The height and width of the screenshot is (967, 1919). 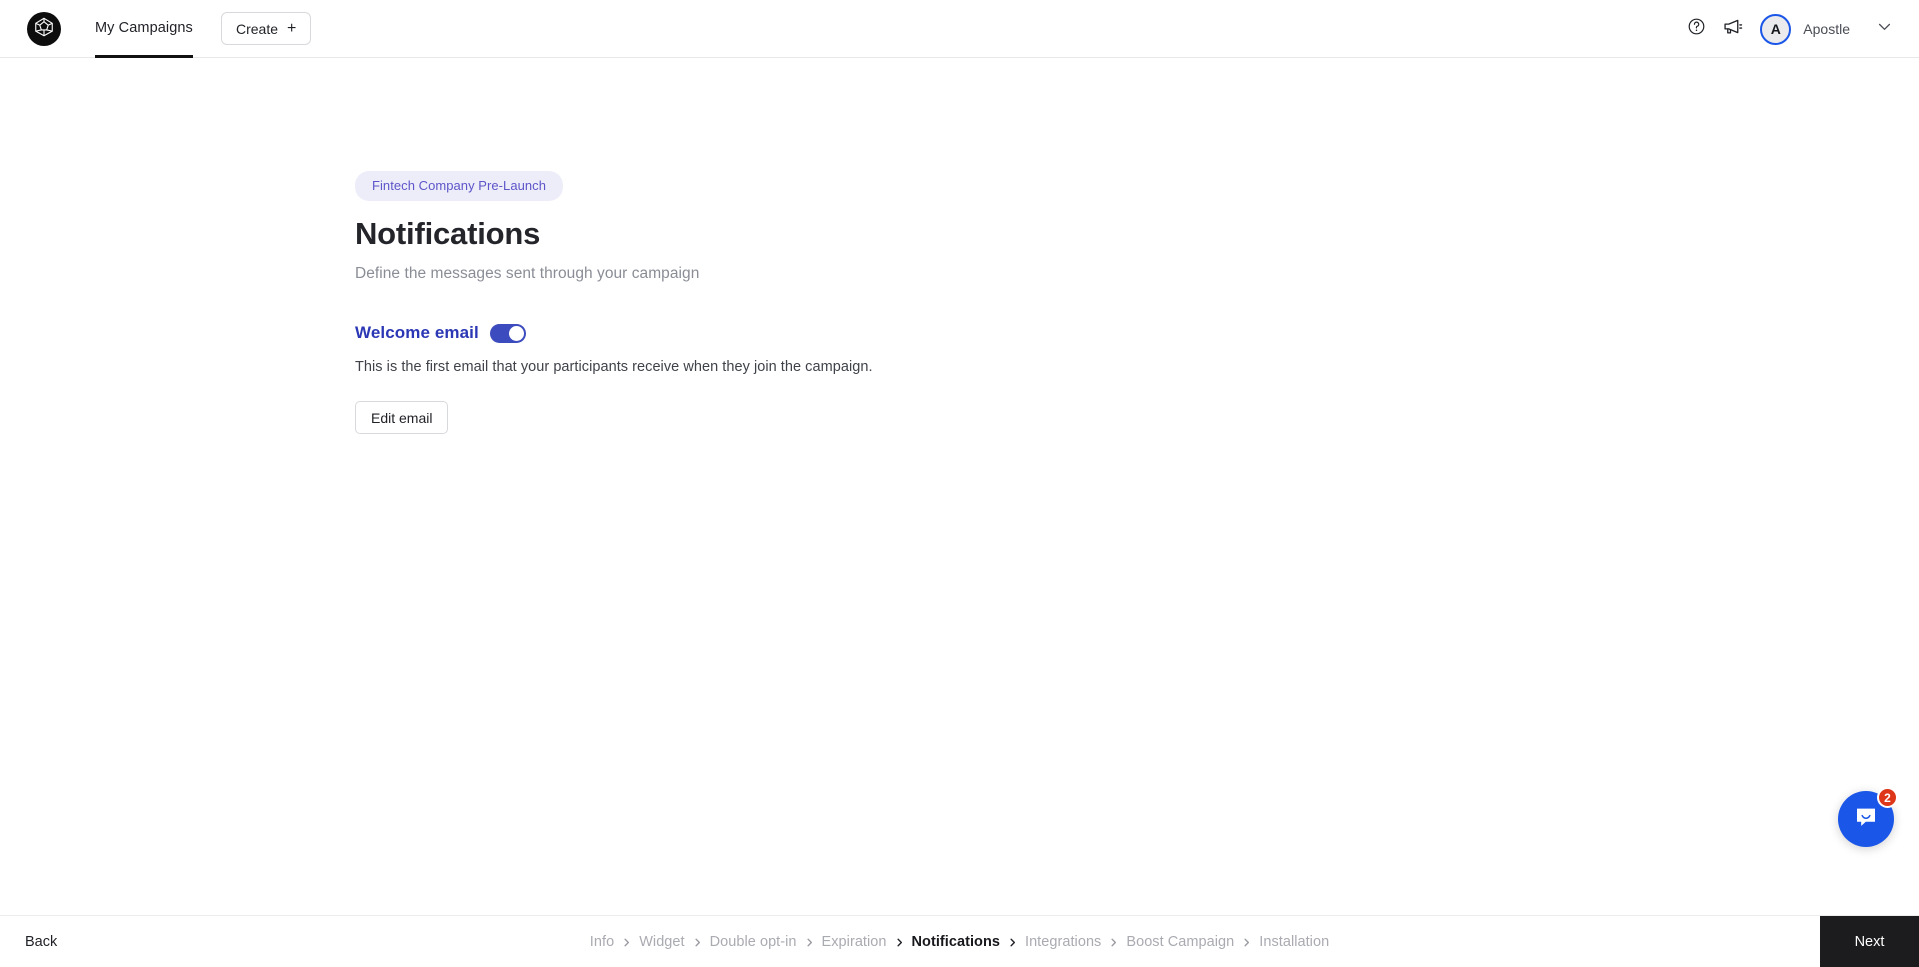 I want to click on megaphone-icon, so click(x=1732, y=29).